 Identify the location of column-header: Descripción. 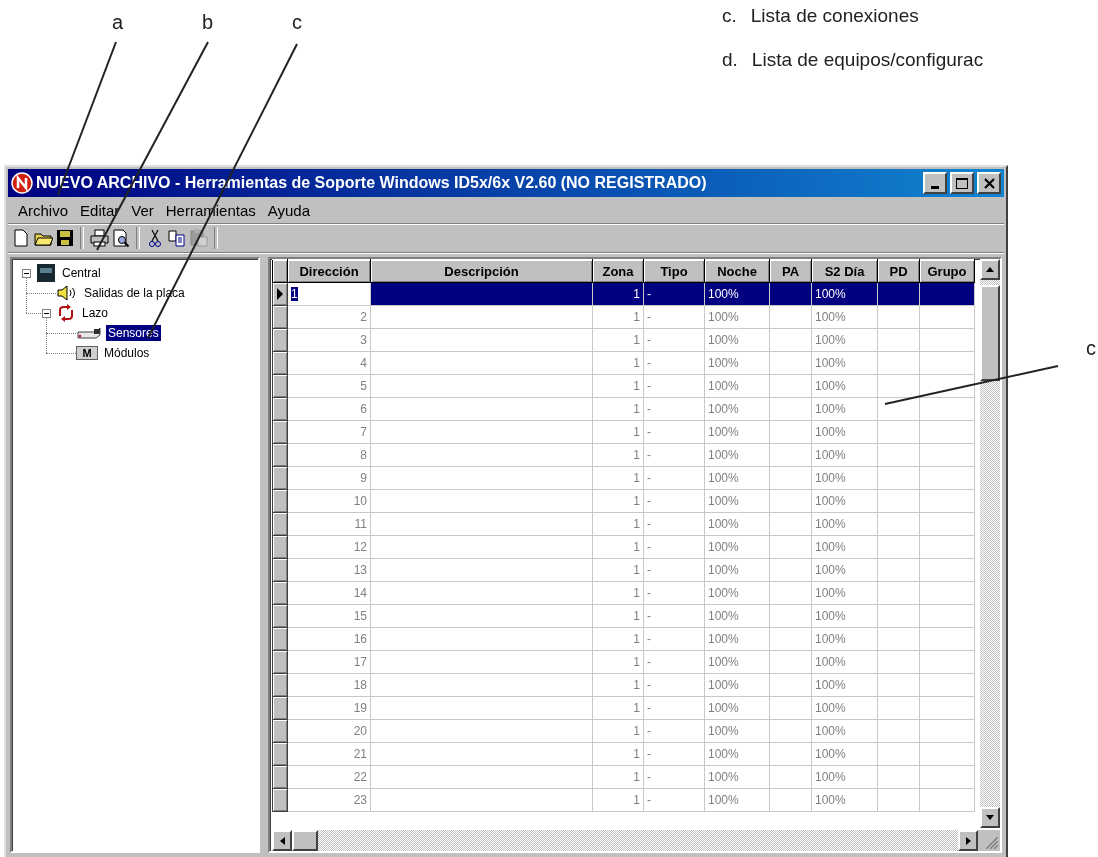
(481, 271).